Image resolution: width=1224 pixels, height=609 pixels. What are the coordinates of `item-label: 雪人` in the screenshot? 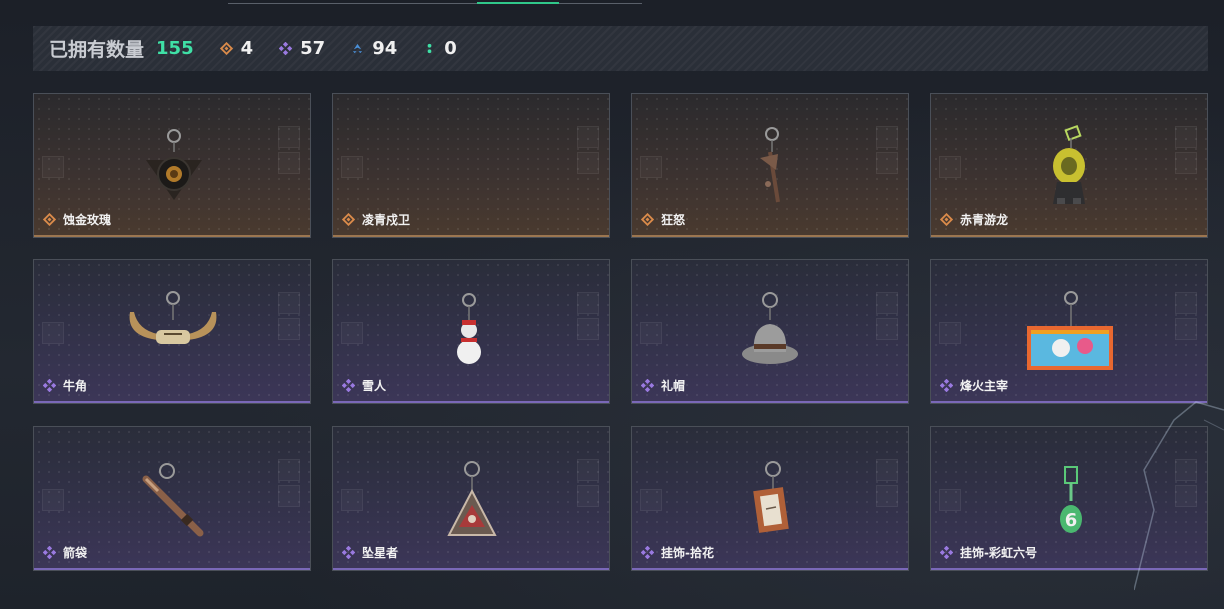 It's located at (364, 385).